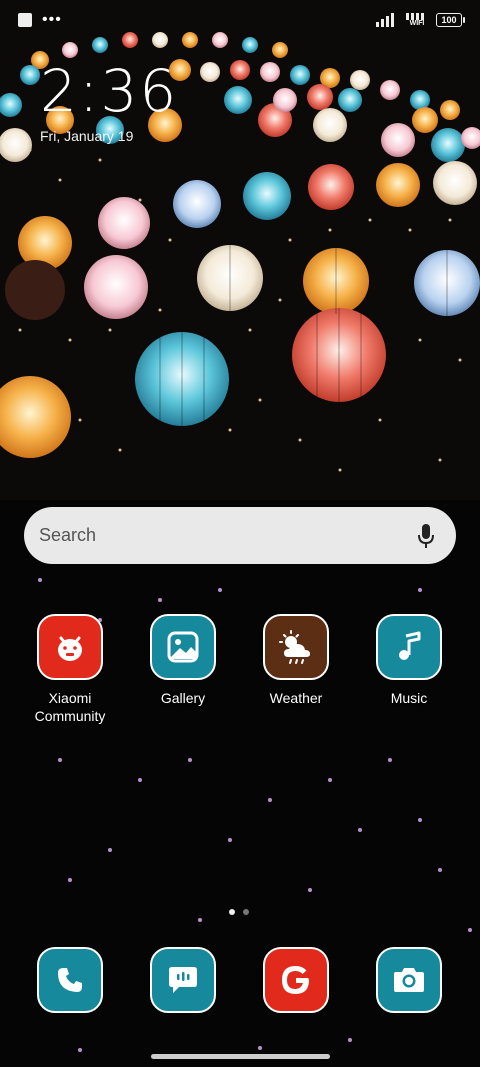 The height and width of the screenshot is (1067, 480). I want to click on gallery-icon, so click(183, 647).